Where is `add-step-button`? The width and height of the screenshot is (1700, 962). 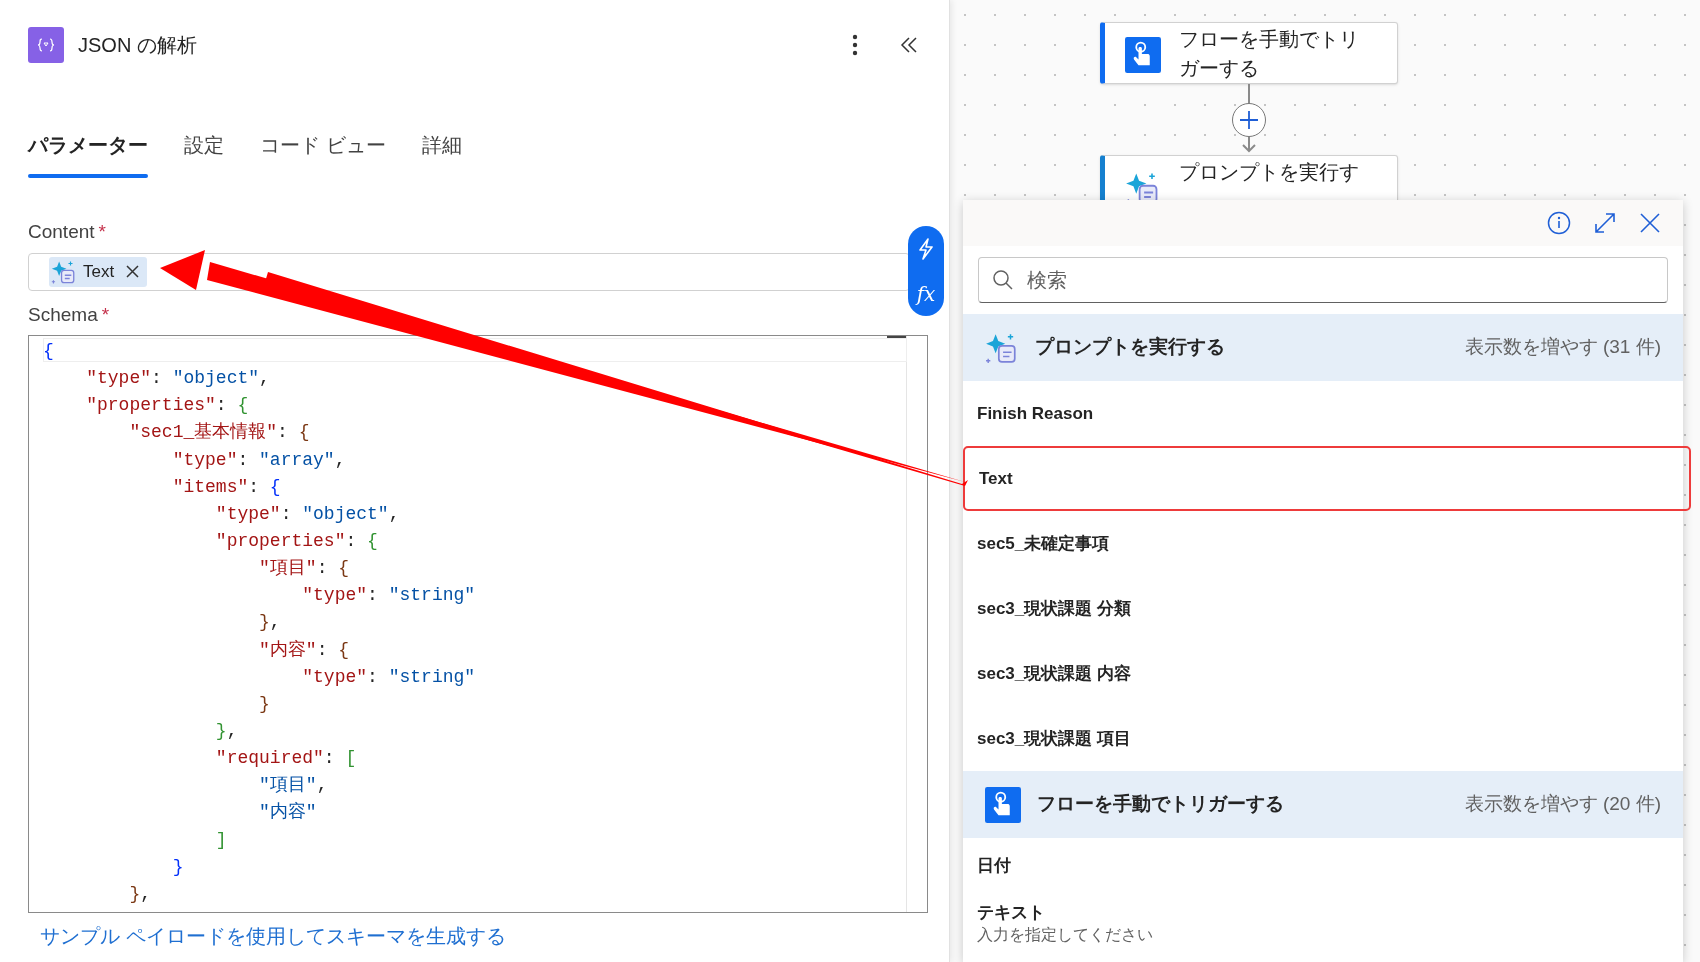 add-step-button is located at coordinates (1249, 120).